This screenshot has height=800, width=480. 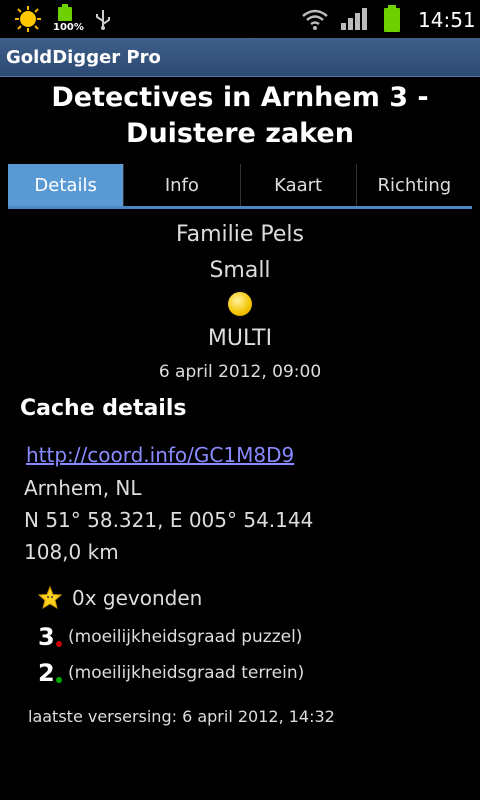 What do you see at coordinates (71, 552) in the screenshot?
I see `cache-distance: 108,0 km` at bounding box center [71, 552].